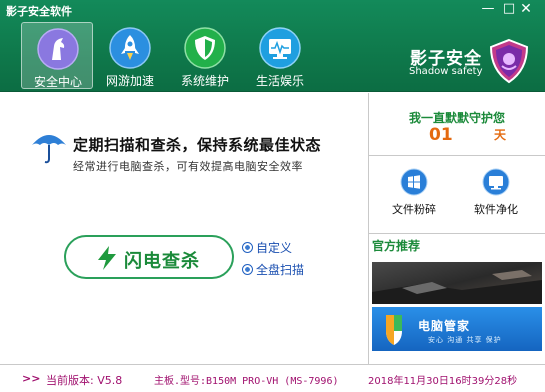 Image resolution: width=545 pixels, height=392 pixels. I want to click on tab-label: 系统维护, so click(204, 81).